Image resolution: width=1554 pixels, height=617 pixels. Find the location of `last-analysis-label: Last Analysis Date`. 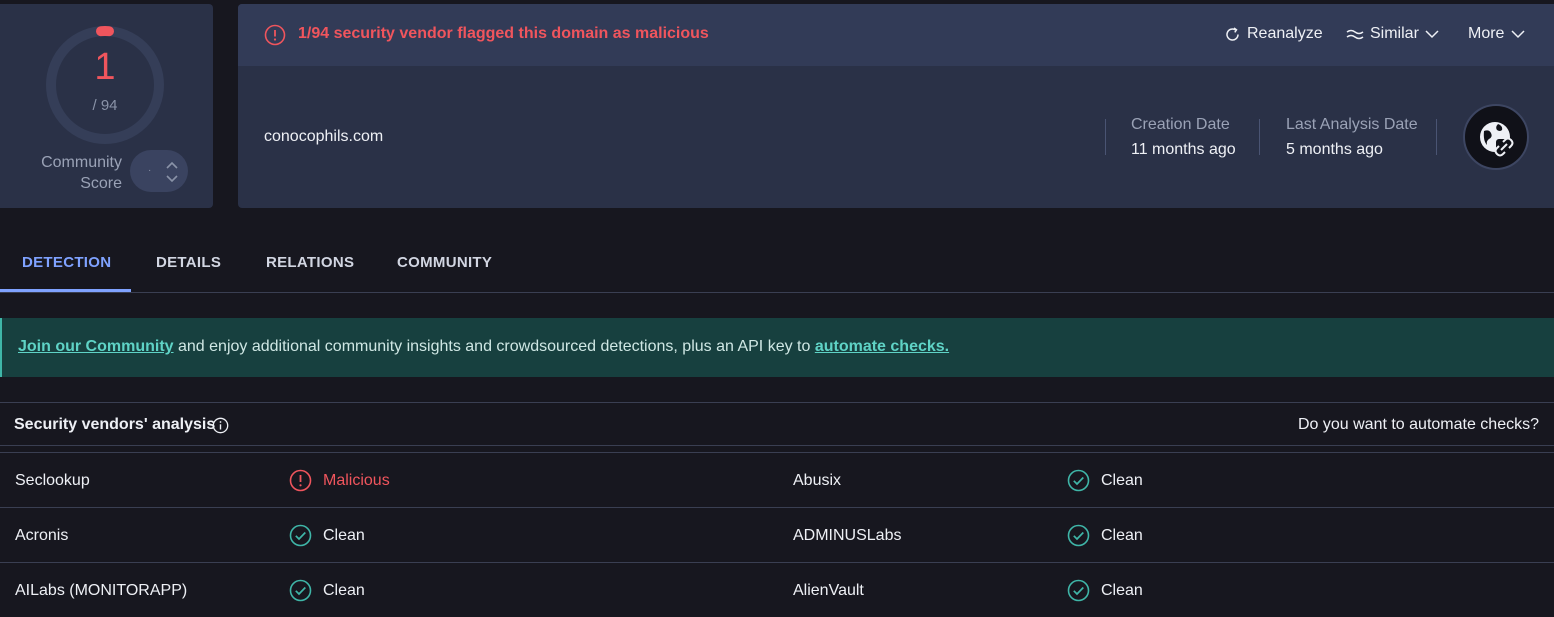

last-analysis-label: Last Analysis Date is located at coordinates (1352, 124).